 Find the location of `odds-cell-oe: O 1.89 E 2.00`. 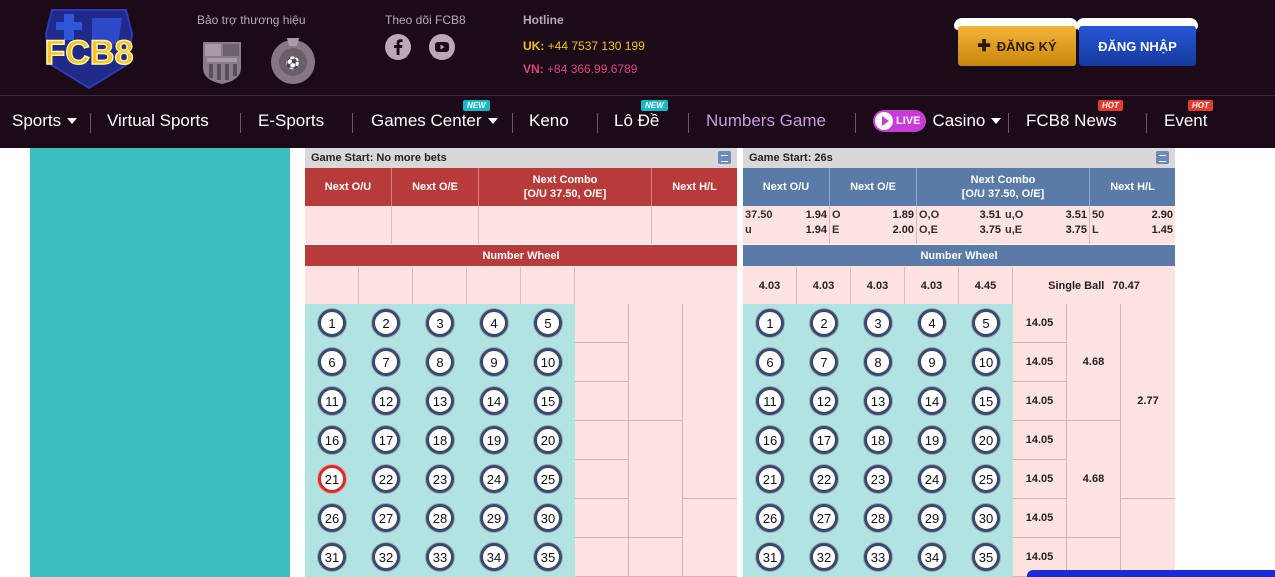

odds-cell-oe: O 1.89 E 2.00 is located at coordinates (873, 225).